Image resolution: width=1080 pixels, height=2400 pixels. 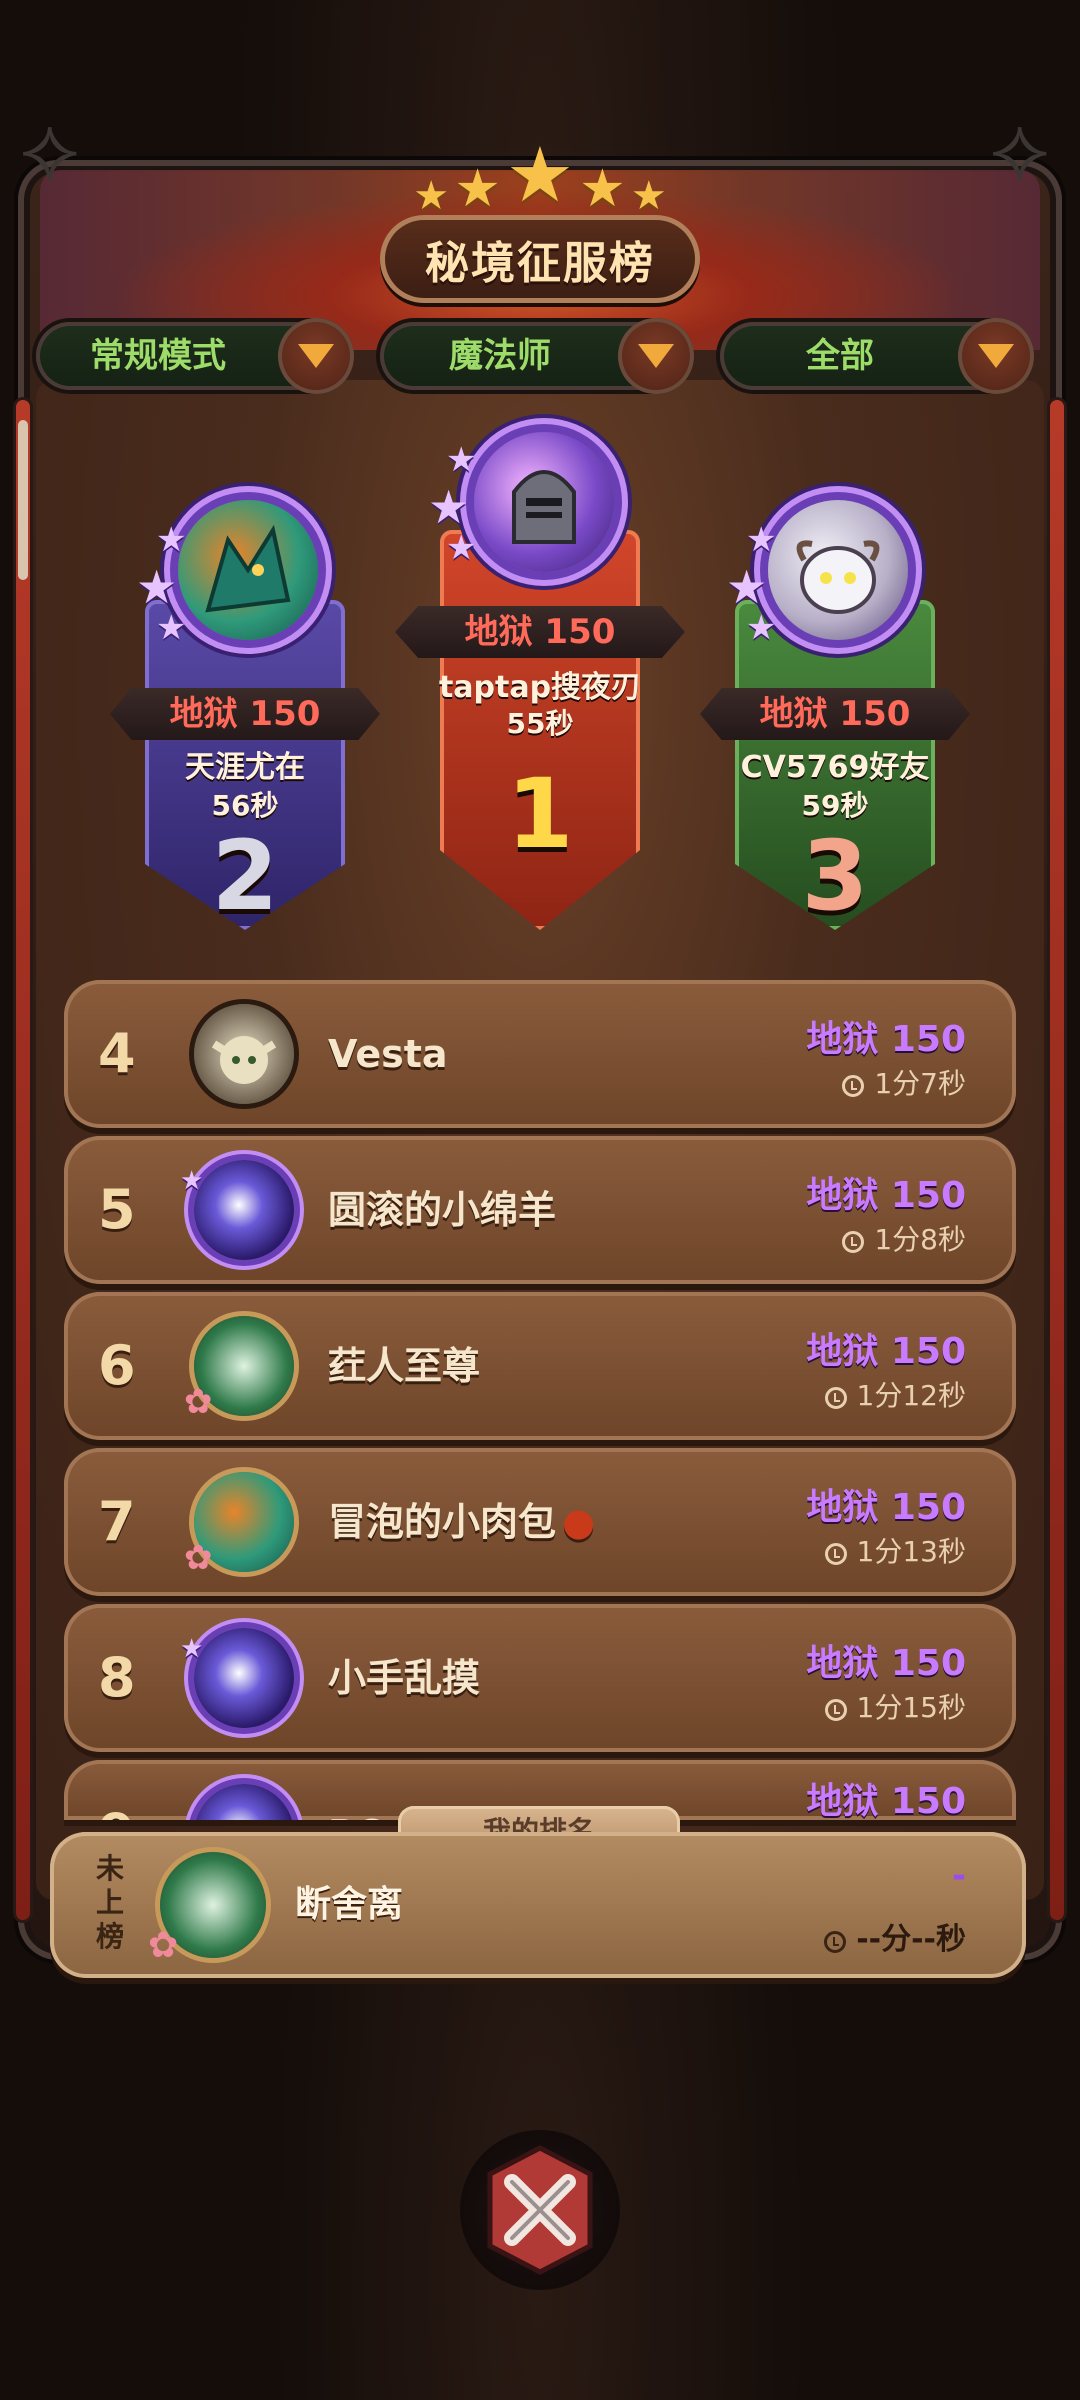 I want to click on table-row: 5 ★ 圆滚的小绵羊 地狱 150 1分8秒, so click(x=540, y=1210).